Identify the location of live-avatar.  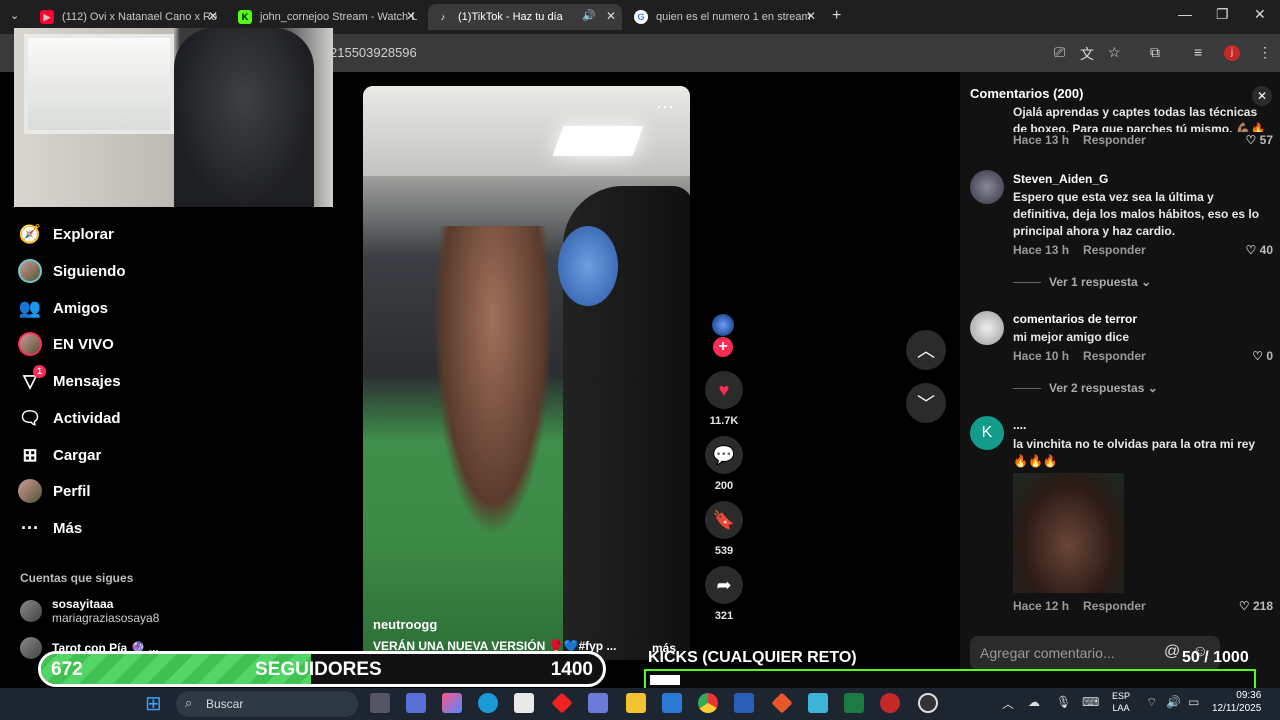
(30, 344).